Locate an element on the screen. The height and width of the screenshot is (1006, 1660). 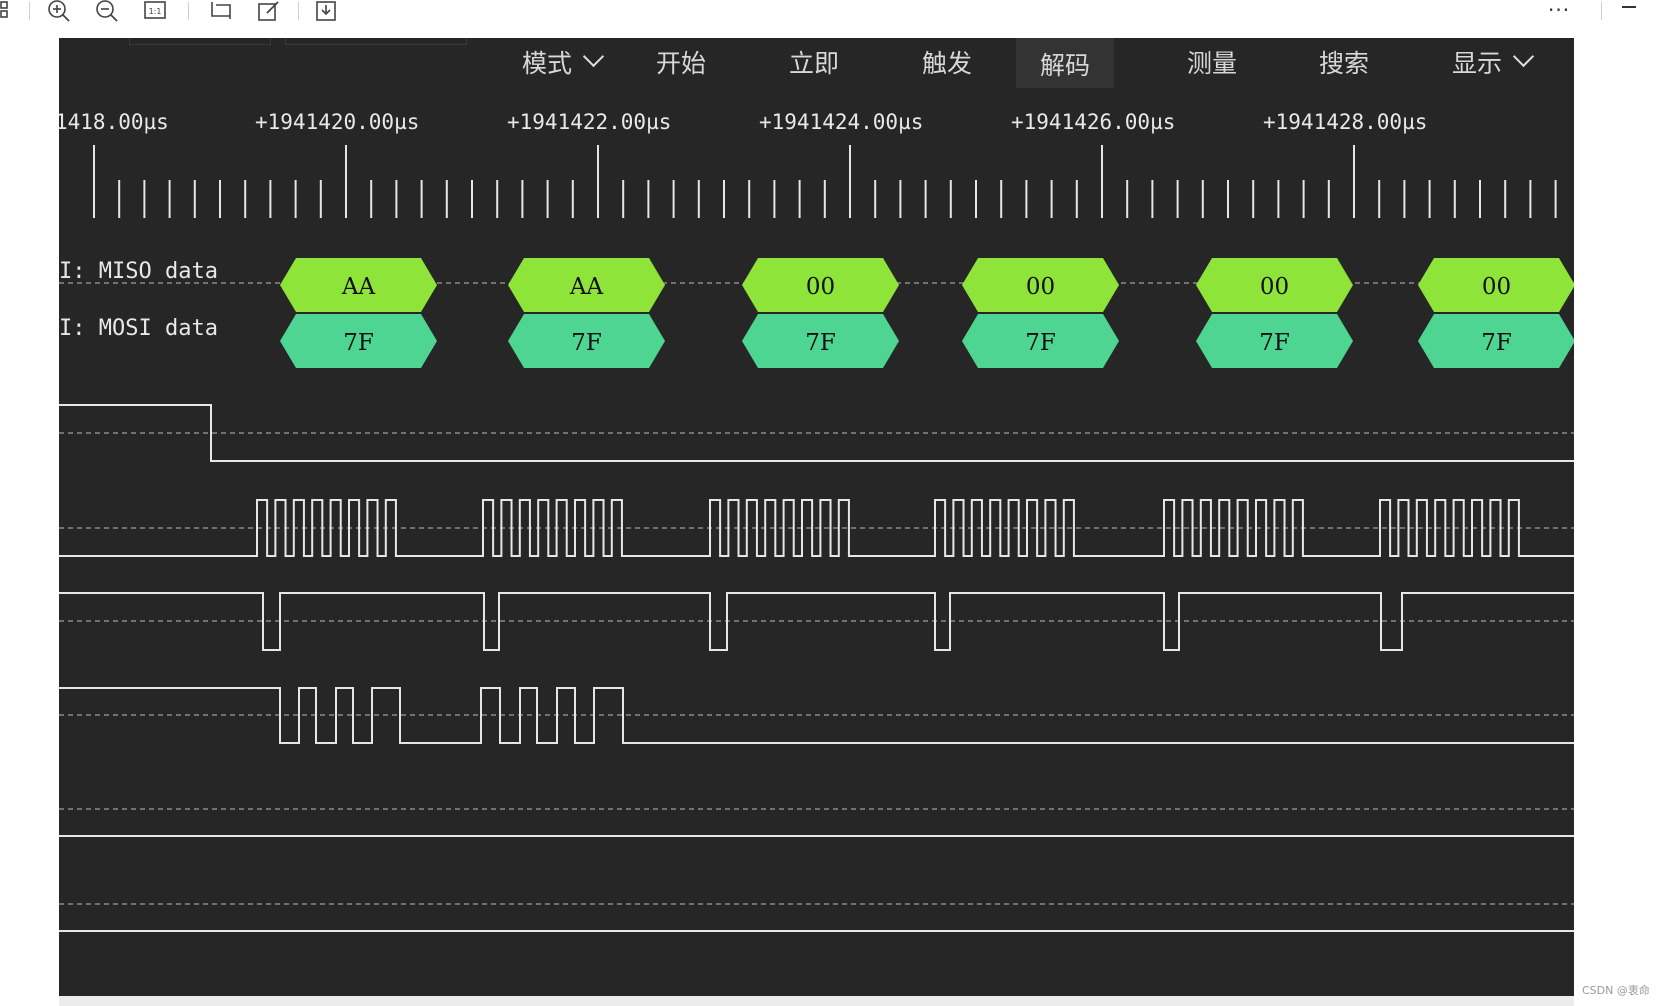
panel-bottom-strip is located at coordinates (816, 1001).